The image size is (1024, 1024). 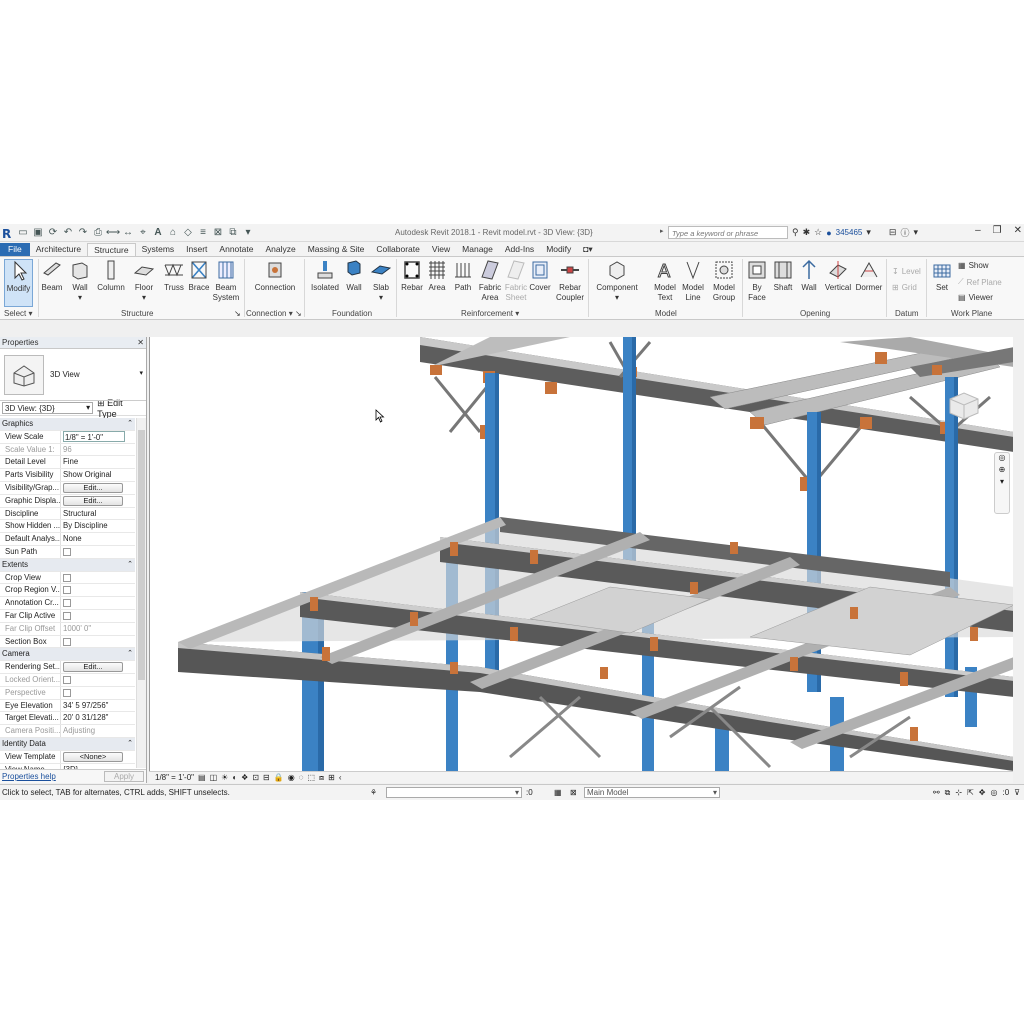 What do you see at coordinates (85, 705) in the screenshot?
I see `property-value: 34' 5 97/256"` at bounding box center [85, 705].